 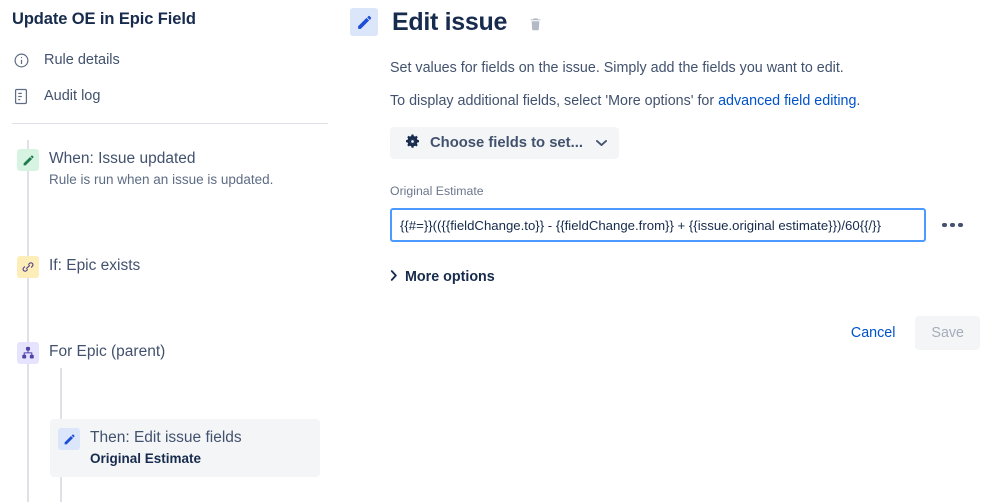 What do you see at coordinates (170, 123) in the screenshot?
I see `sidebar-divider` at bounding box center [170, 123].